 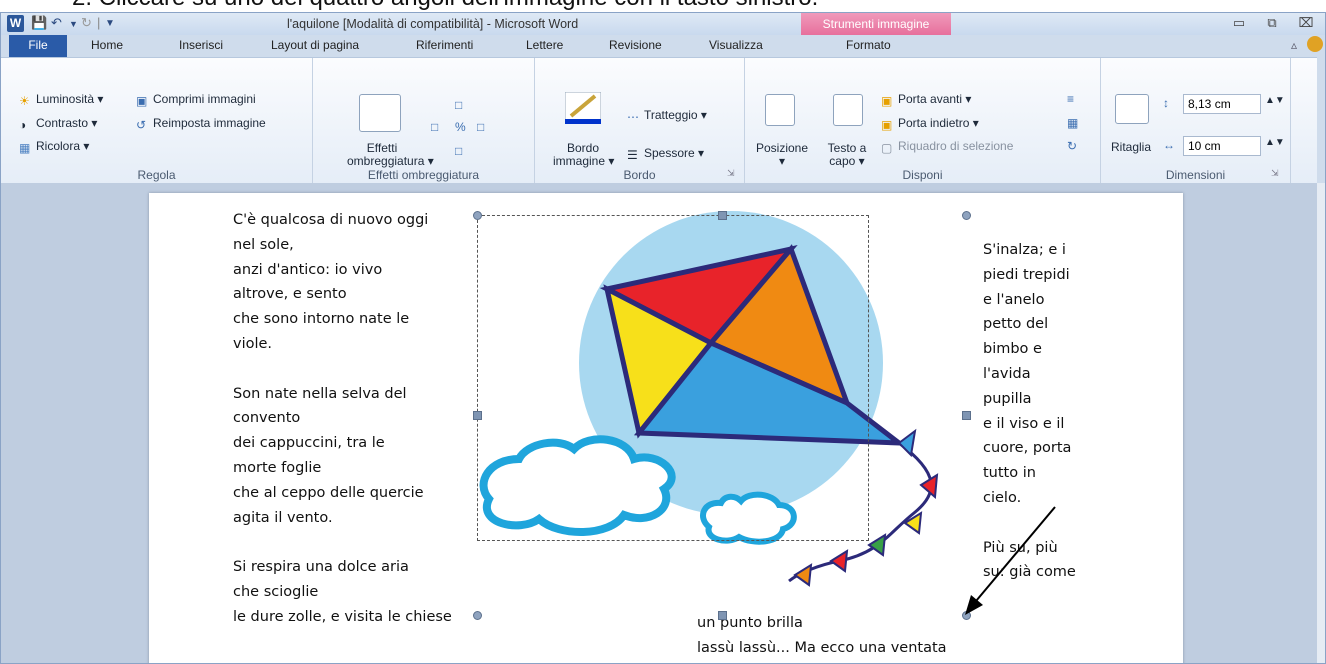 I want to click on group-objects-icon: ▦, so click(x=1072, y=123).